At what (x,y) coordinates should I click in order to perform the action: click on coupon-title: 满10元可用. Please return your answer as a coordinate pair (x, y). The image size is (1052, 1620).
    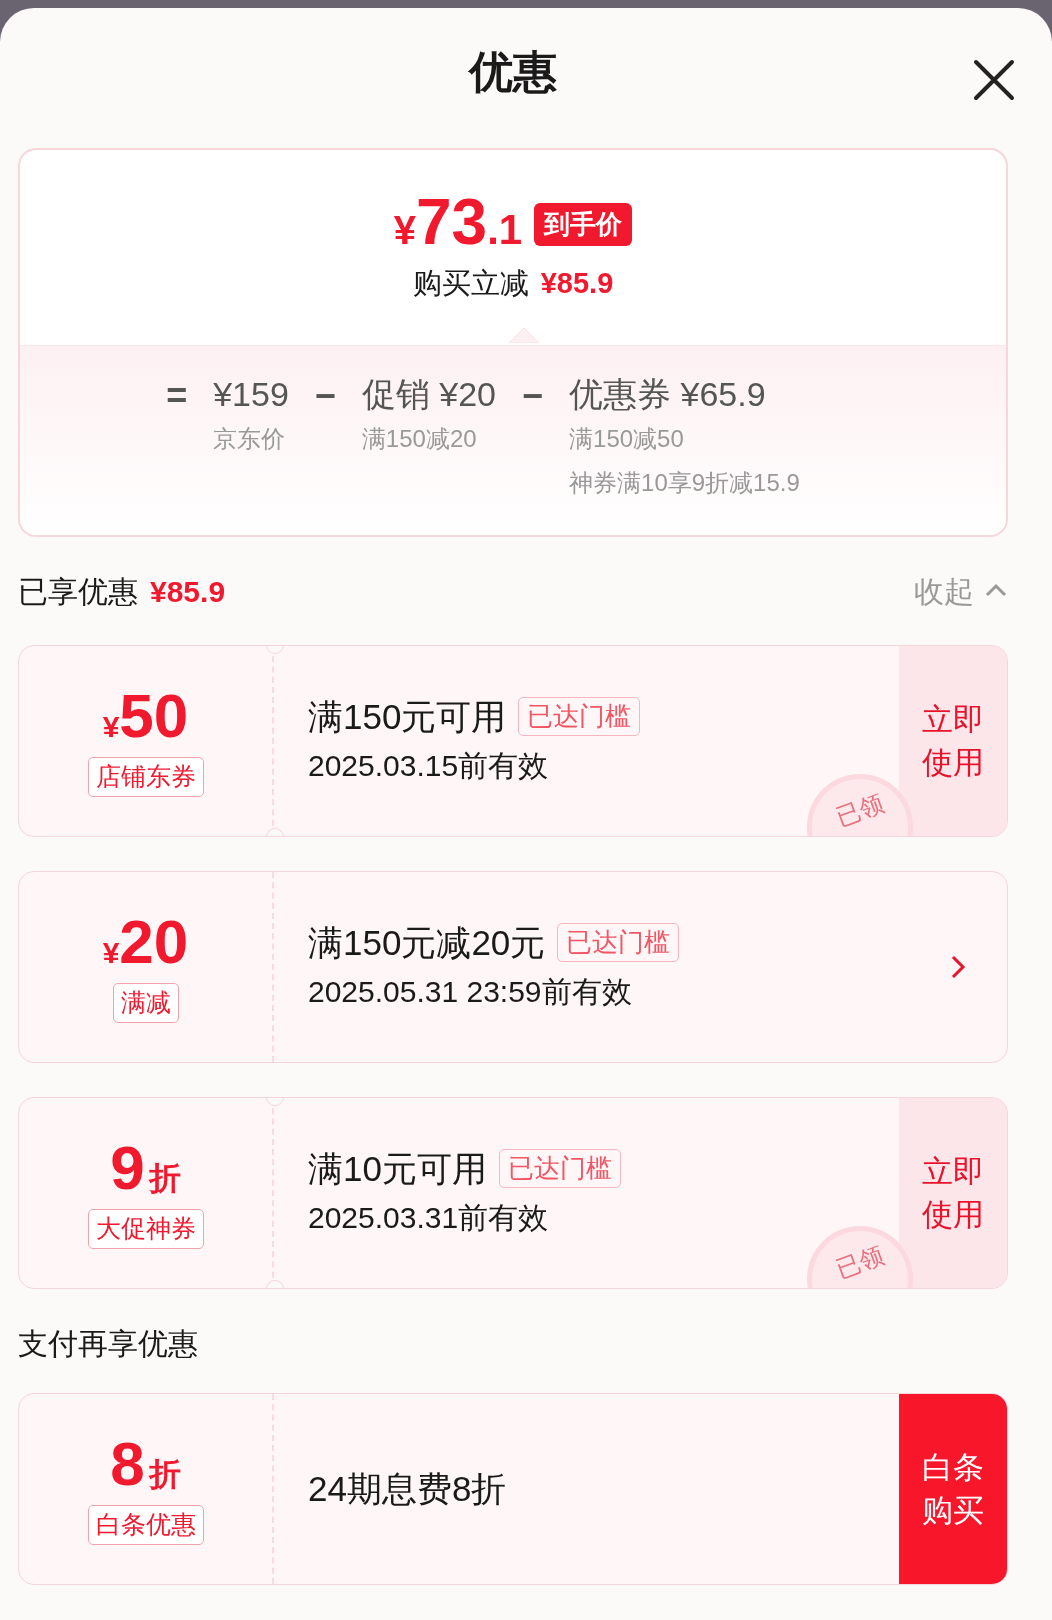
    Looking at the image, I should click on (397, 1168).